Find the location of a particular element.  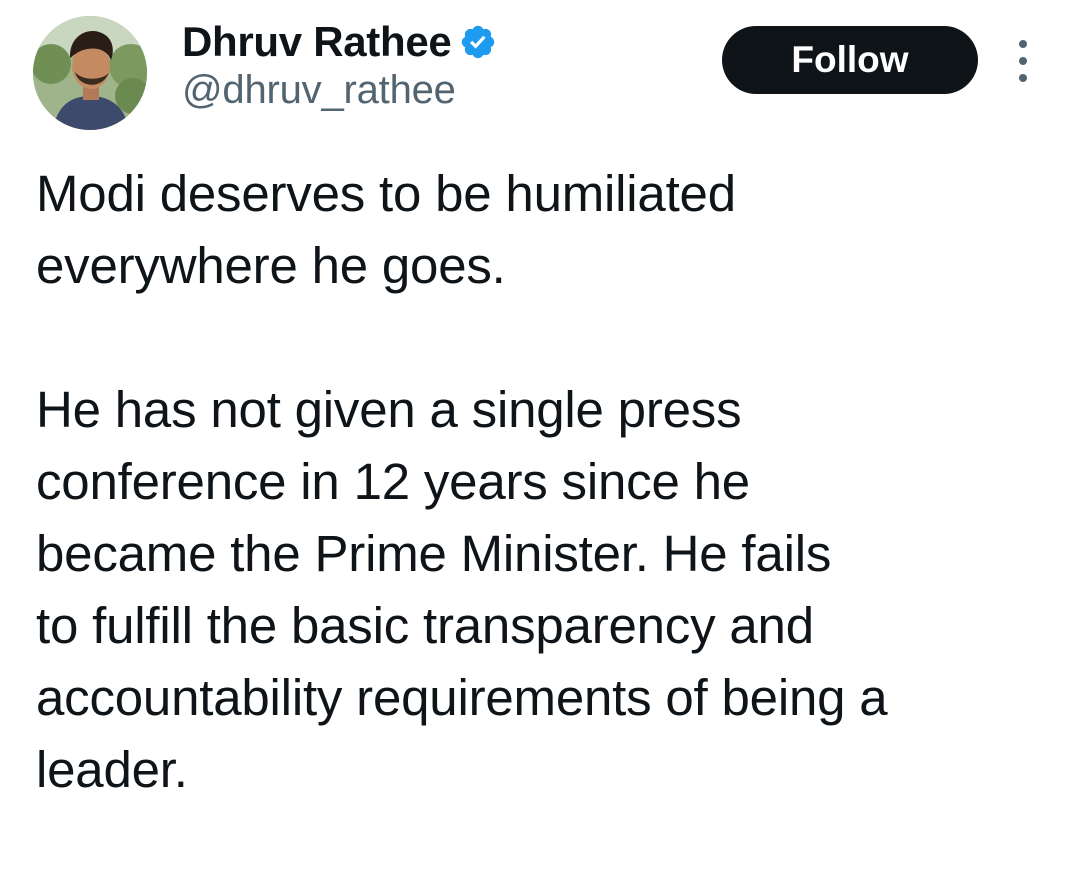

more-options-icon is located at coordinates (1023, 61).